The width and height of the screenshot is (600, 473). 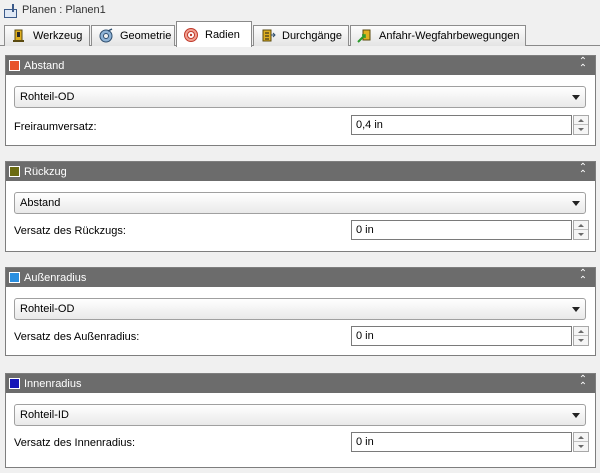 What do you see at coordinates (55, 127) in the screenshot?
I see `field-label: Freiraumversatz:` at bounding box center [55, 127].